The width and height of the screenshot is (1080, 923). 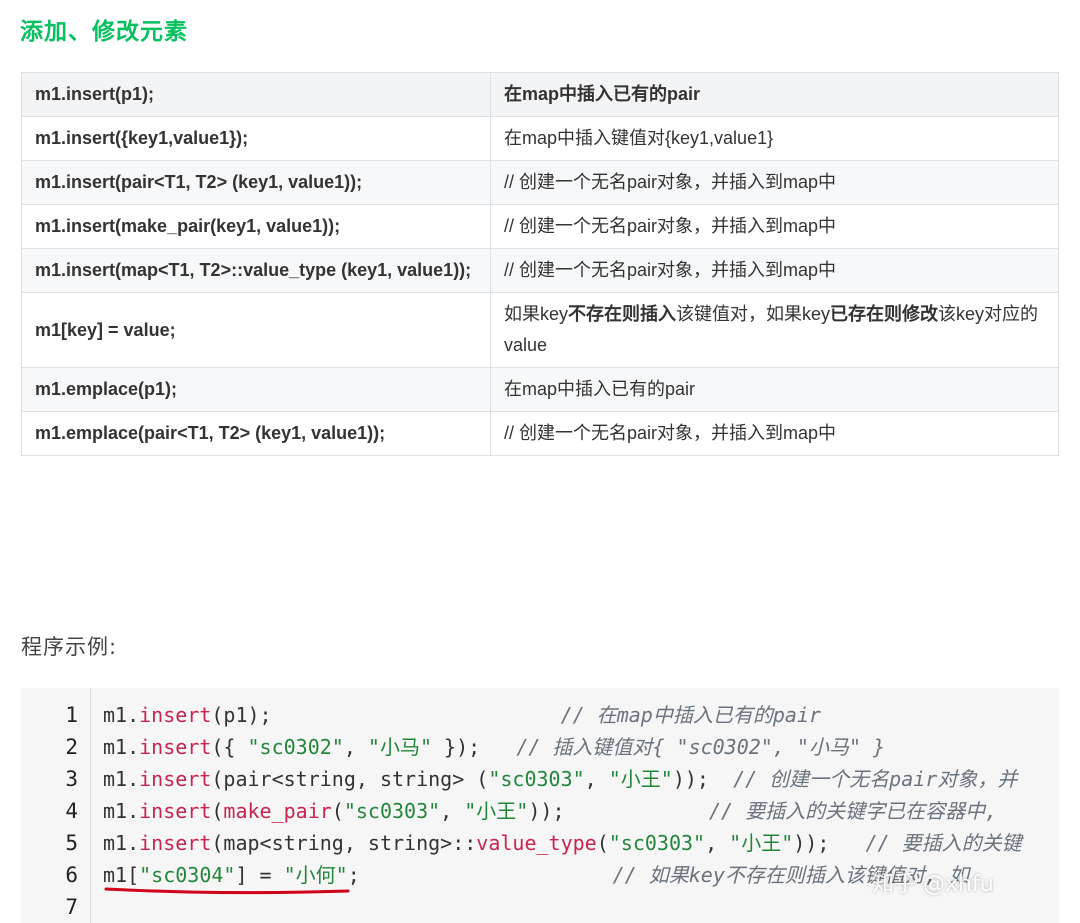 I want to click on code-token: (p1);, so click(x=386, y=715).